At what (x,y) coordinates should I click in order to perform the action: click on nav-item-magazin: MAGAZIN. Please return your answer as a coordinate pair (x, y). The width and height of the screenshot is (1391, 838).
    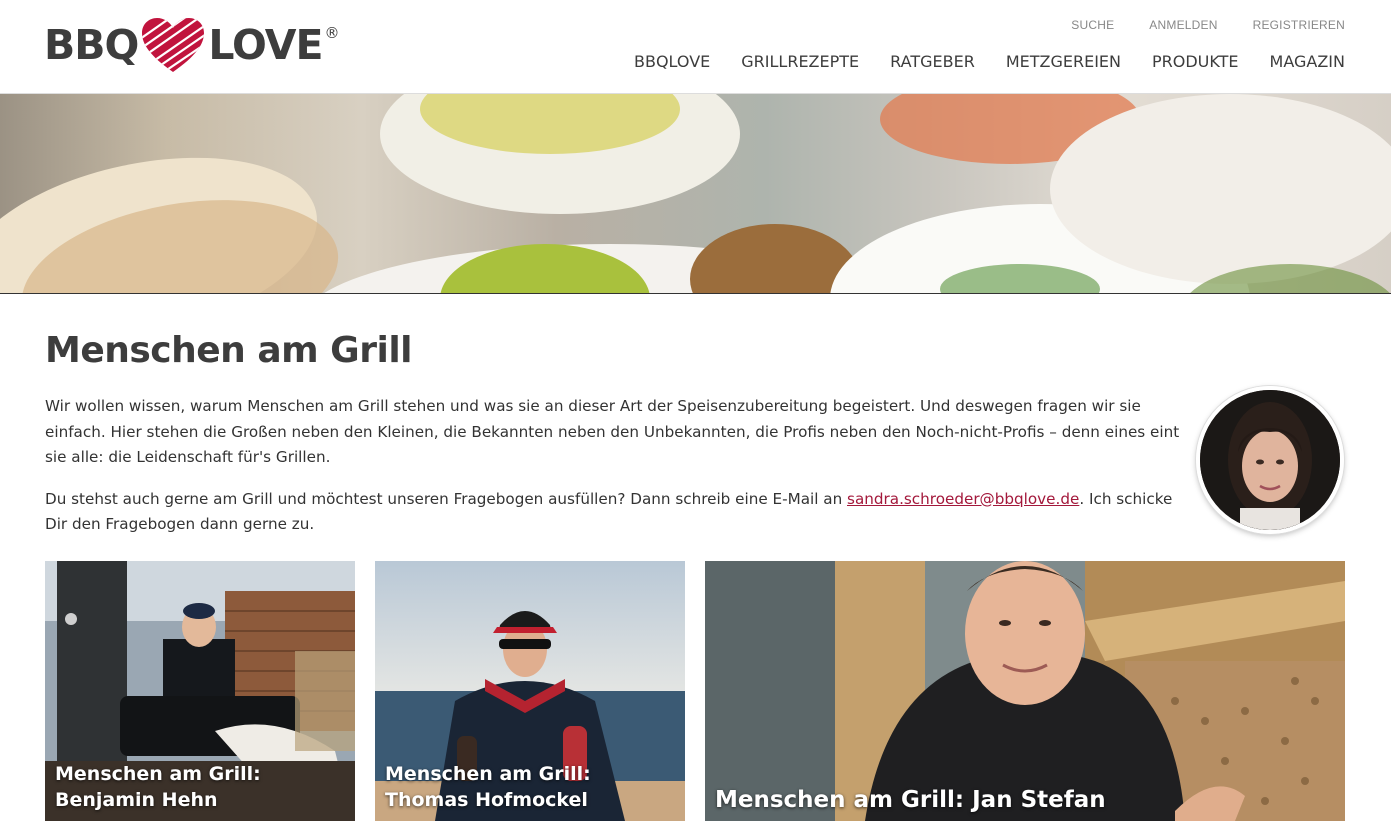
    Looking at the image, I should click on (1307, 61).